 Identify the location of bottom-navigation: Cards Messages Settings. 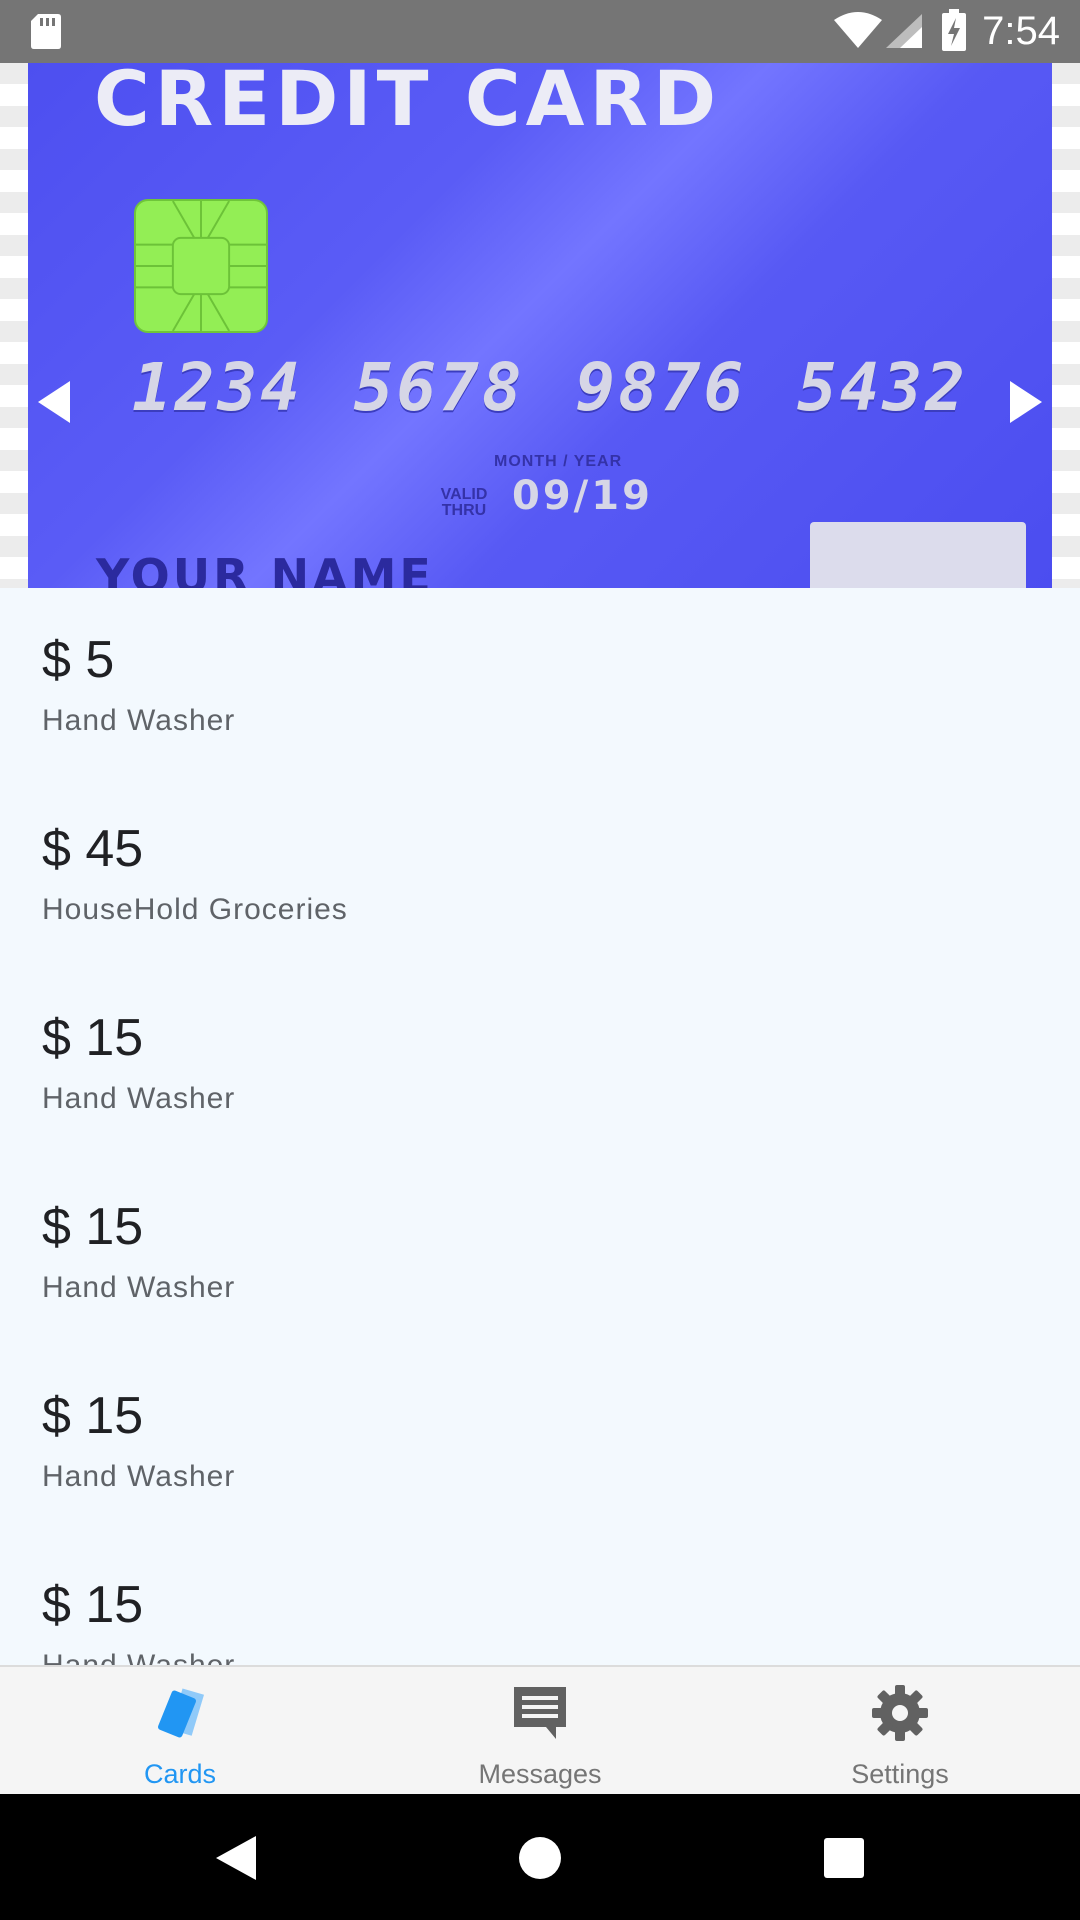
(540, 1729).